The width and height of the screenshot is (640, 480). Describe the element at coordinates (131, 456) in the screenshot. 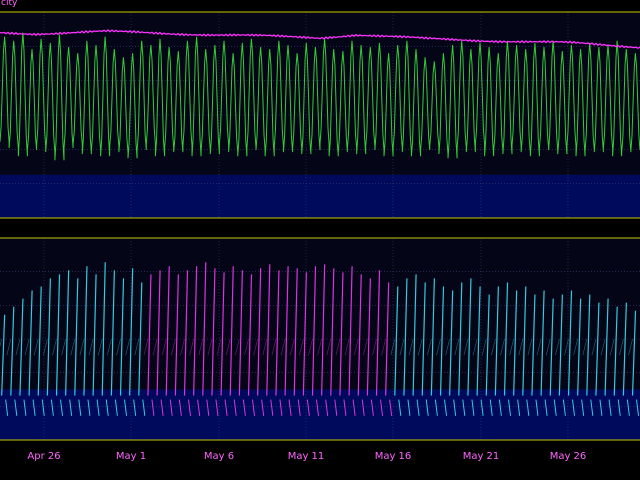

I see `x-tick-label: May 1` at that location.